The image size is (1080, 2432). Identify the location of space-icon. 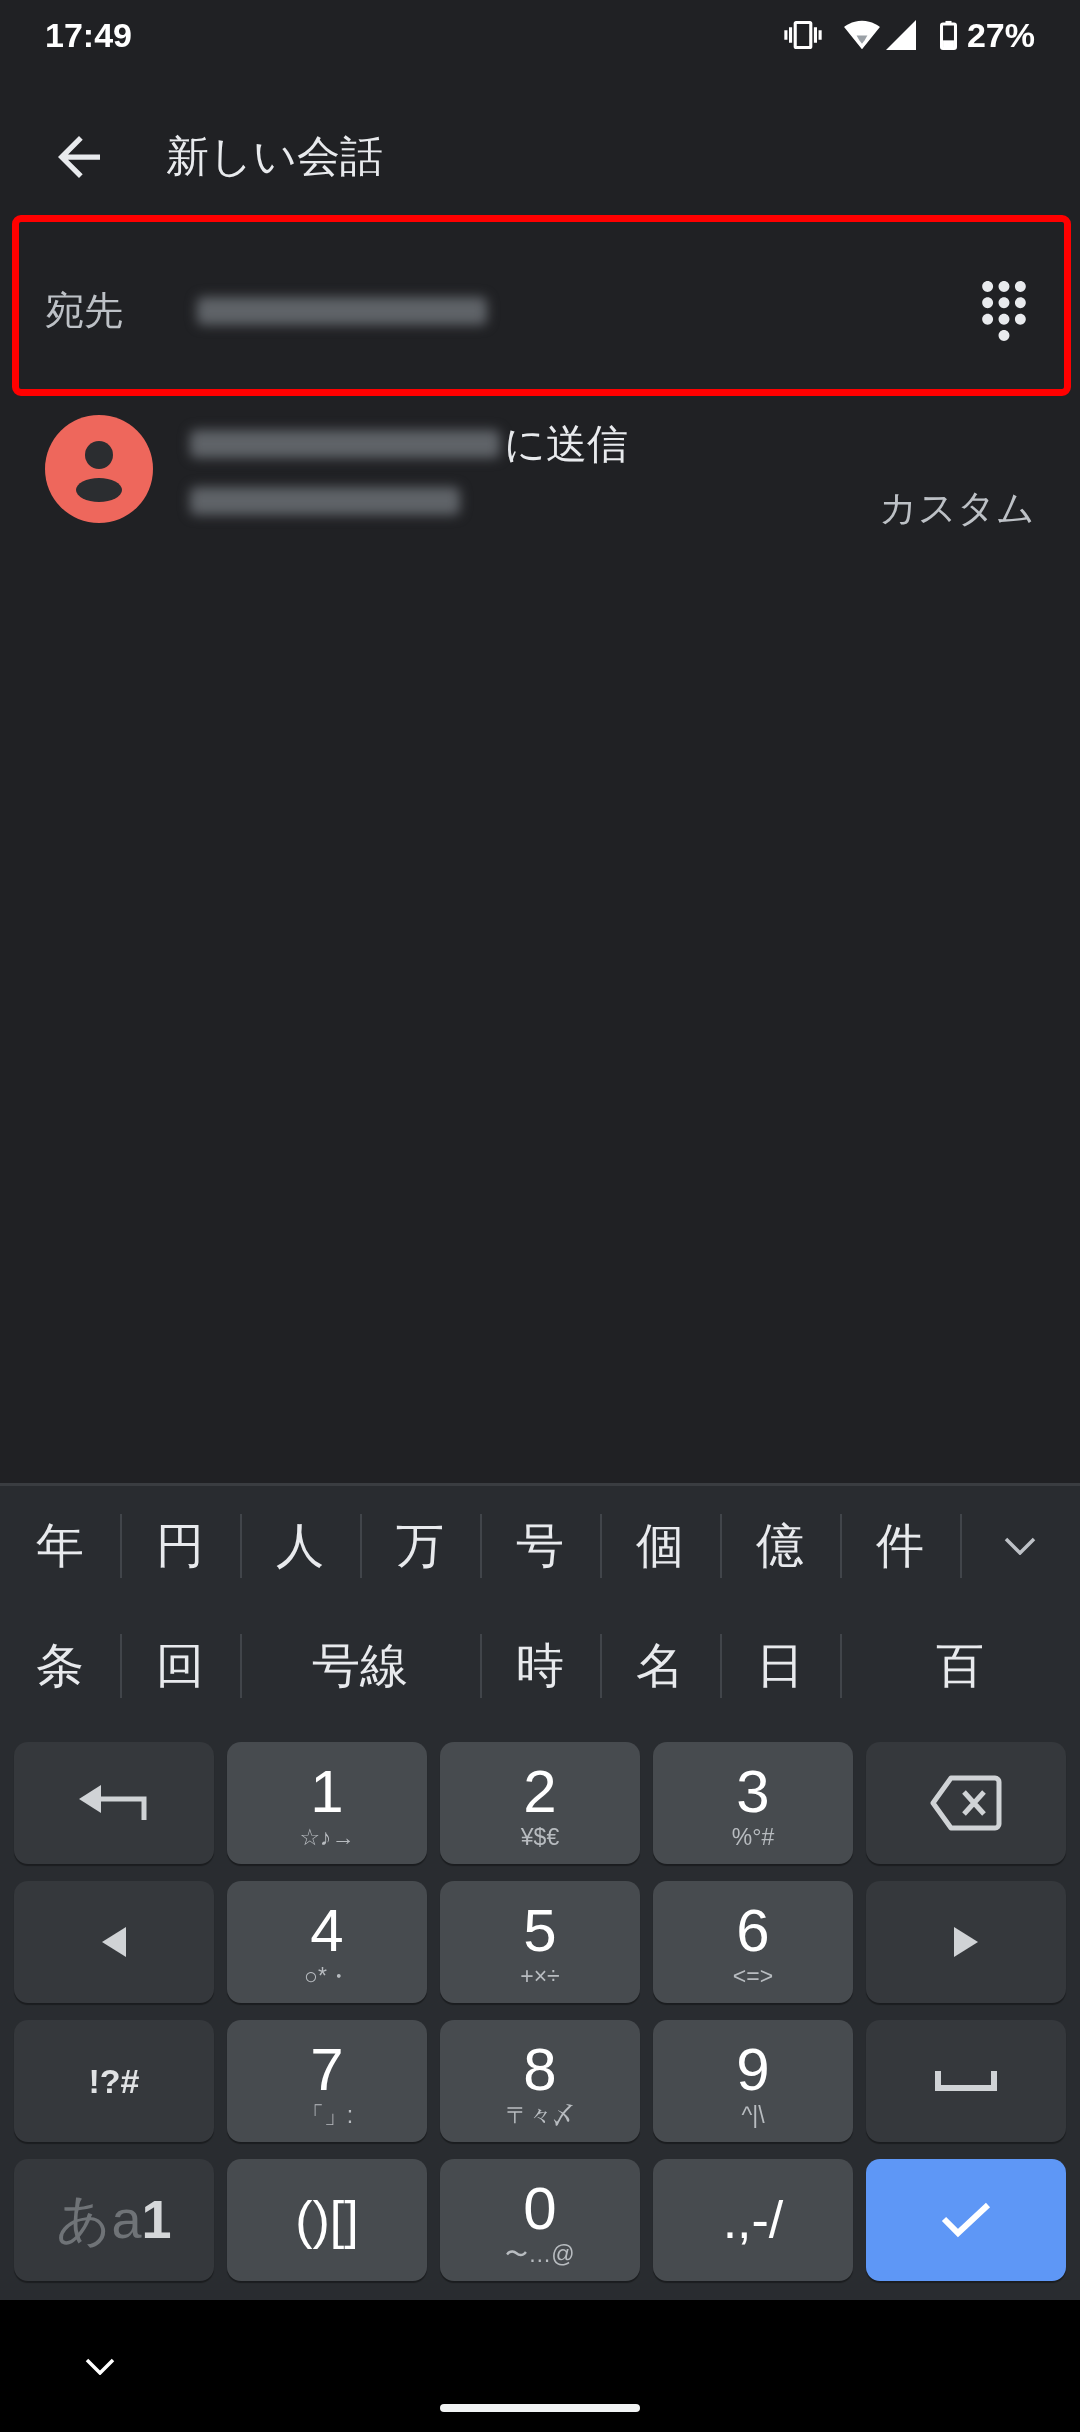
(966, 2081).